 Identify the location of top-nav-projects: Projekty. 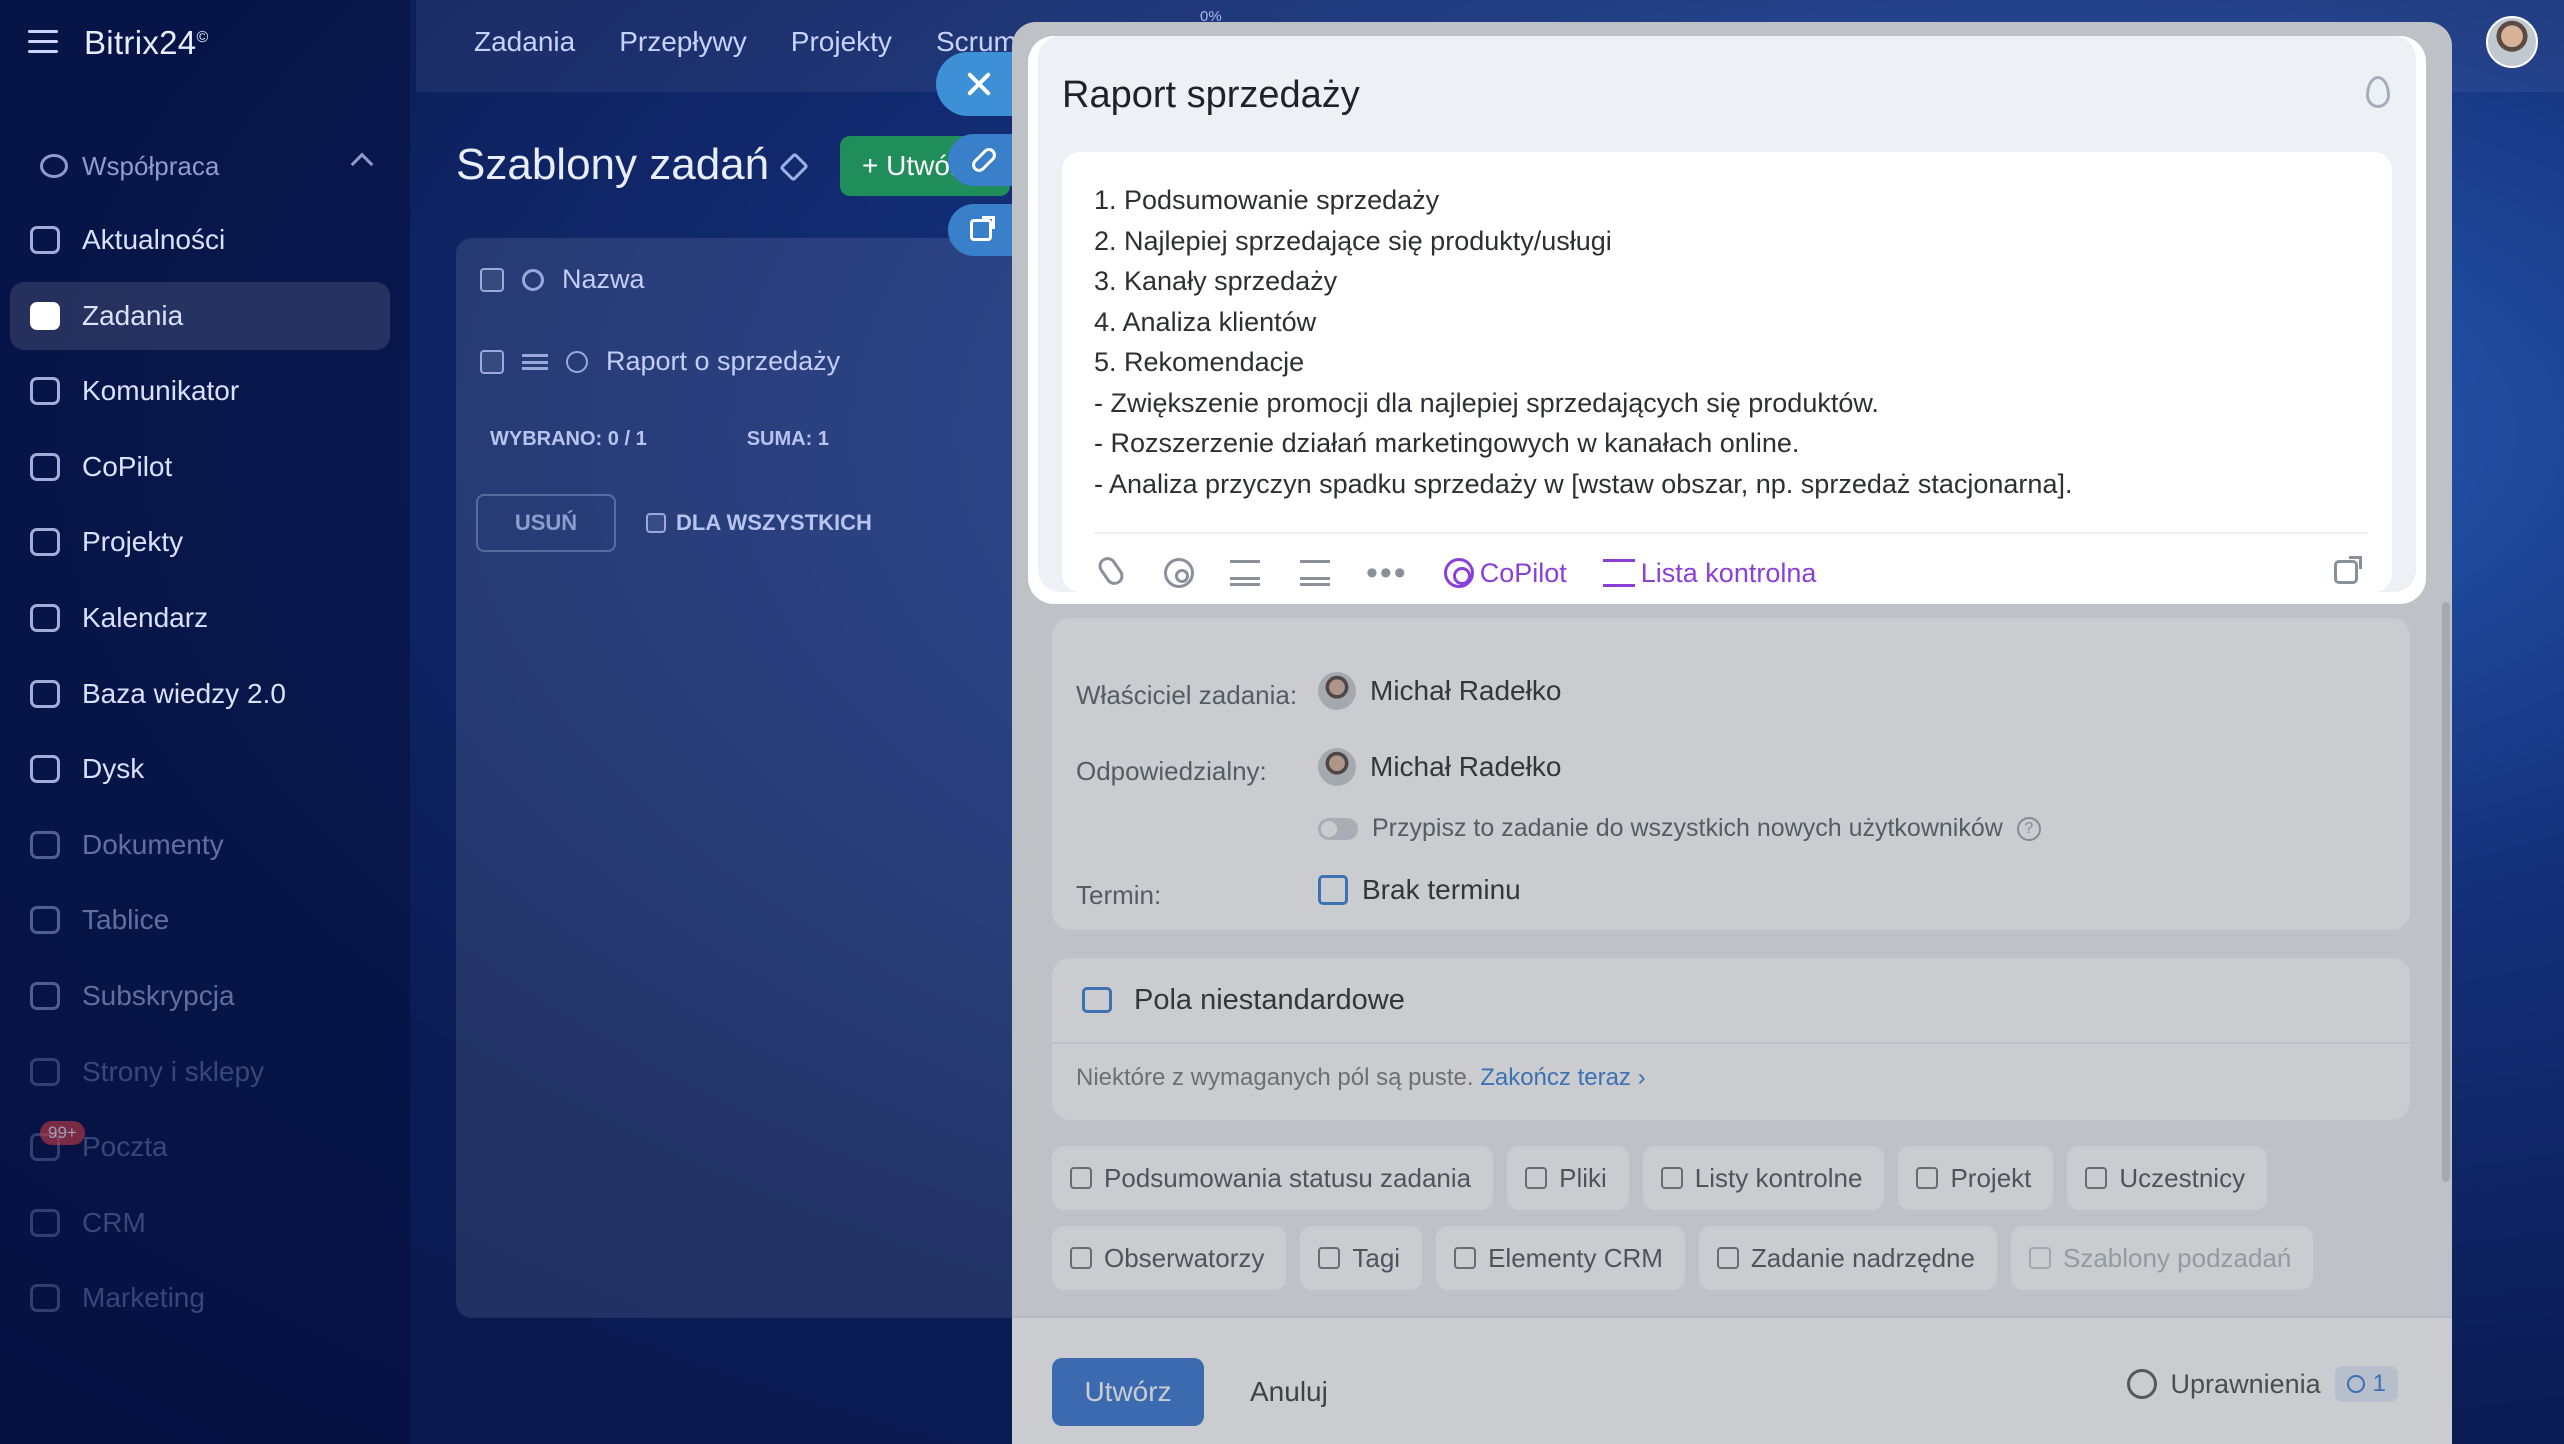
(841, 42).